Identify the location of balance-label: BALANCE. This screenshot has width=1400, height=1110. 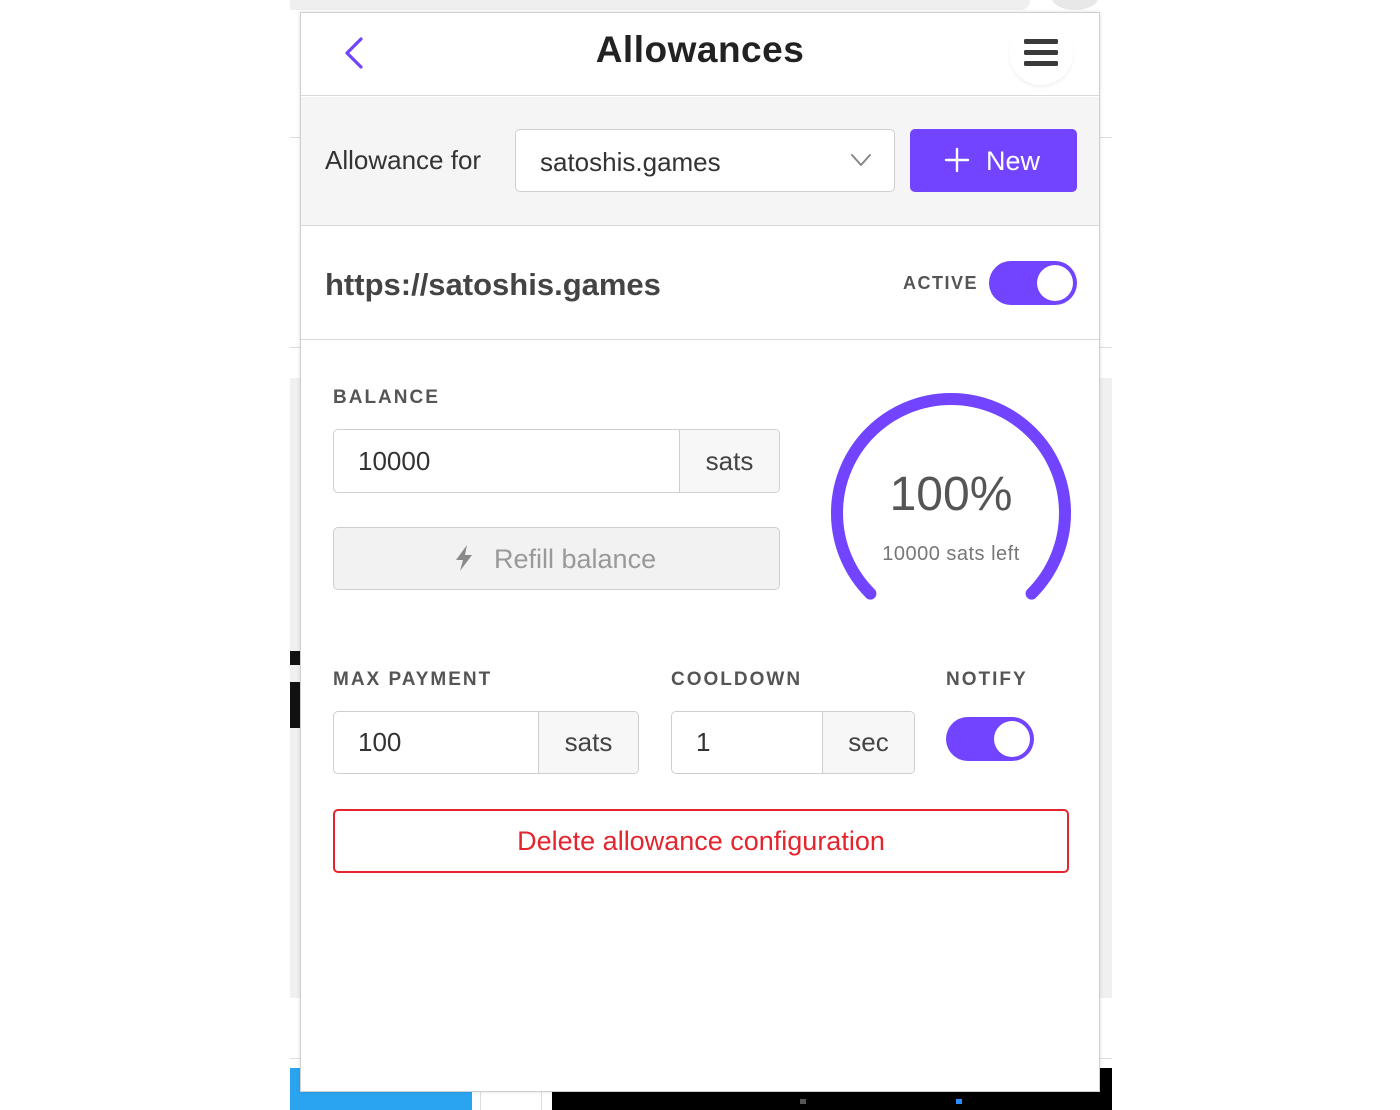
(386, 397).